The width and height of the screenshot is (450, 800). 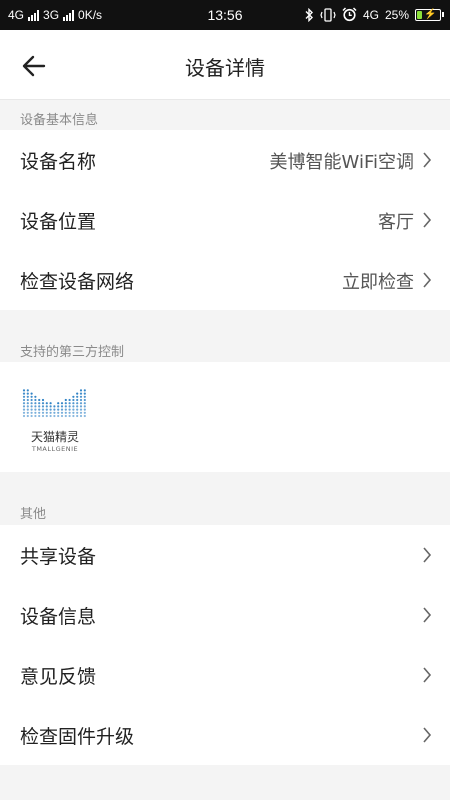 I want to click on row-value: 美博智能WiFi空调, so click(x=341, y=162).